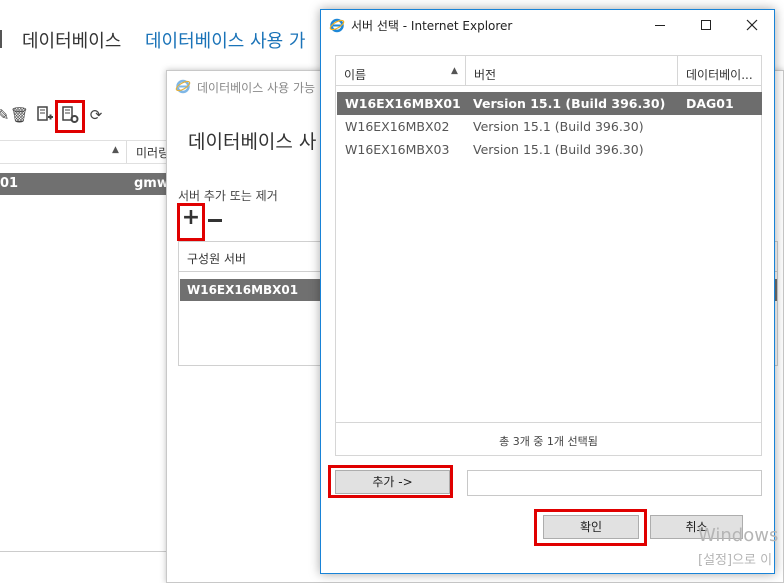 Image resolution: width=784 pixels, height=583 pixels. What do you see at coordinates (96, 115) in the screenshot?
I see `refresh-icon: ⟳` at bounding box center [96, 115].